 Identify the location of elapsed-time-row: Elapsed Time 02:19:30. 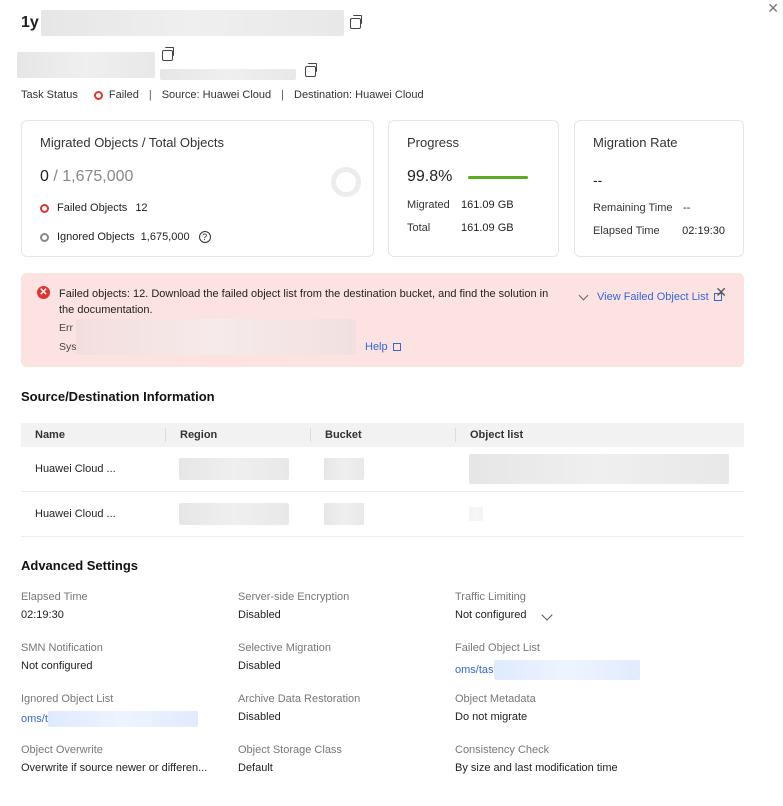
(659, 231).